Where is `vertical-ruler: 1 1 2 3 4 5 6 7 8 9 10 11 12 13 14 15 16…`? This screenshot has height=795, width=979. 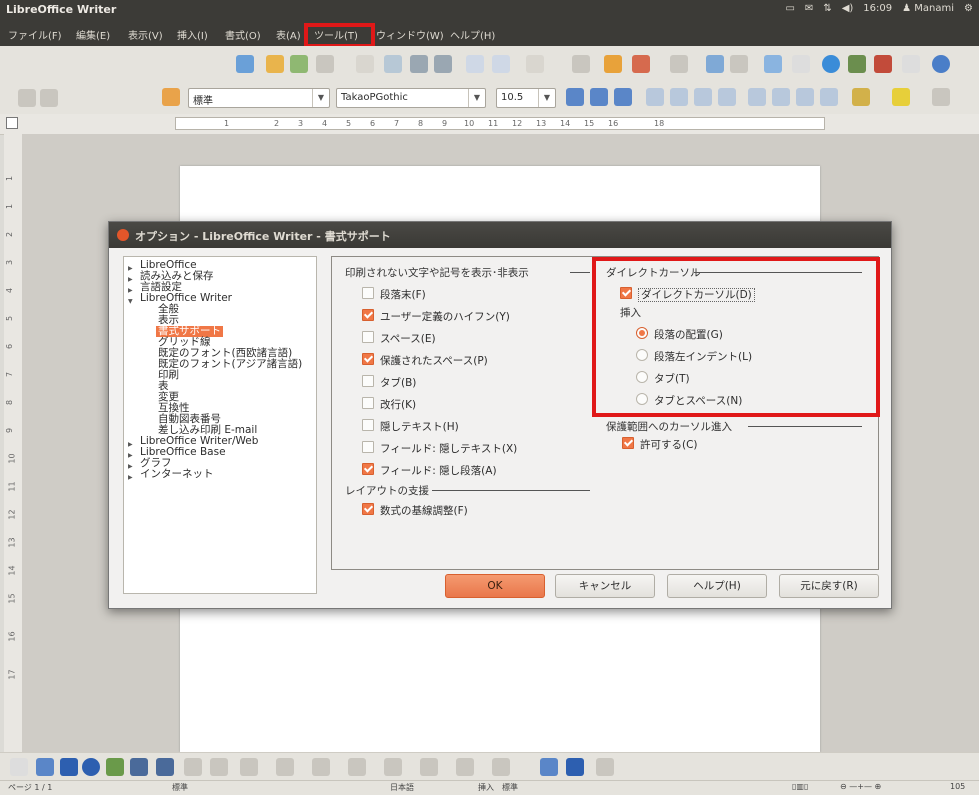
vertical-ruler: 1 1 2 3 4 5 6 7 8 9 10 11 12 13 14 15 16… is located at coordinates (13, 443).